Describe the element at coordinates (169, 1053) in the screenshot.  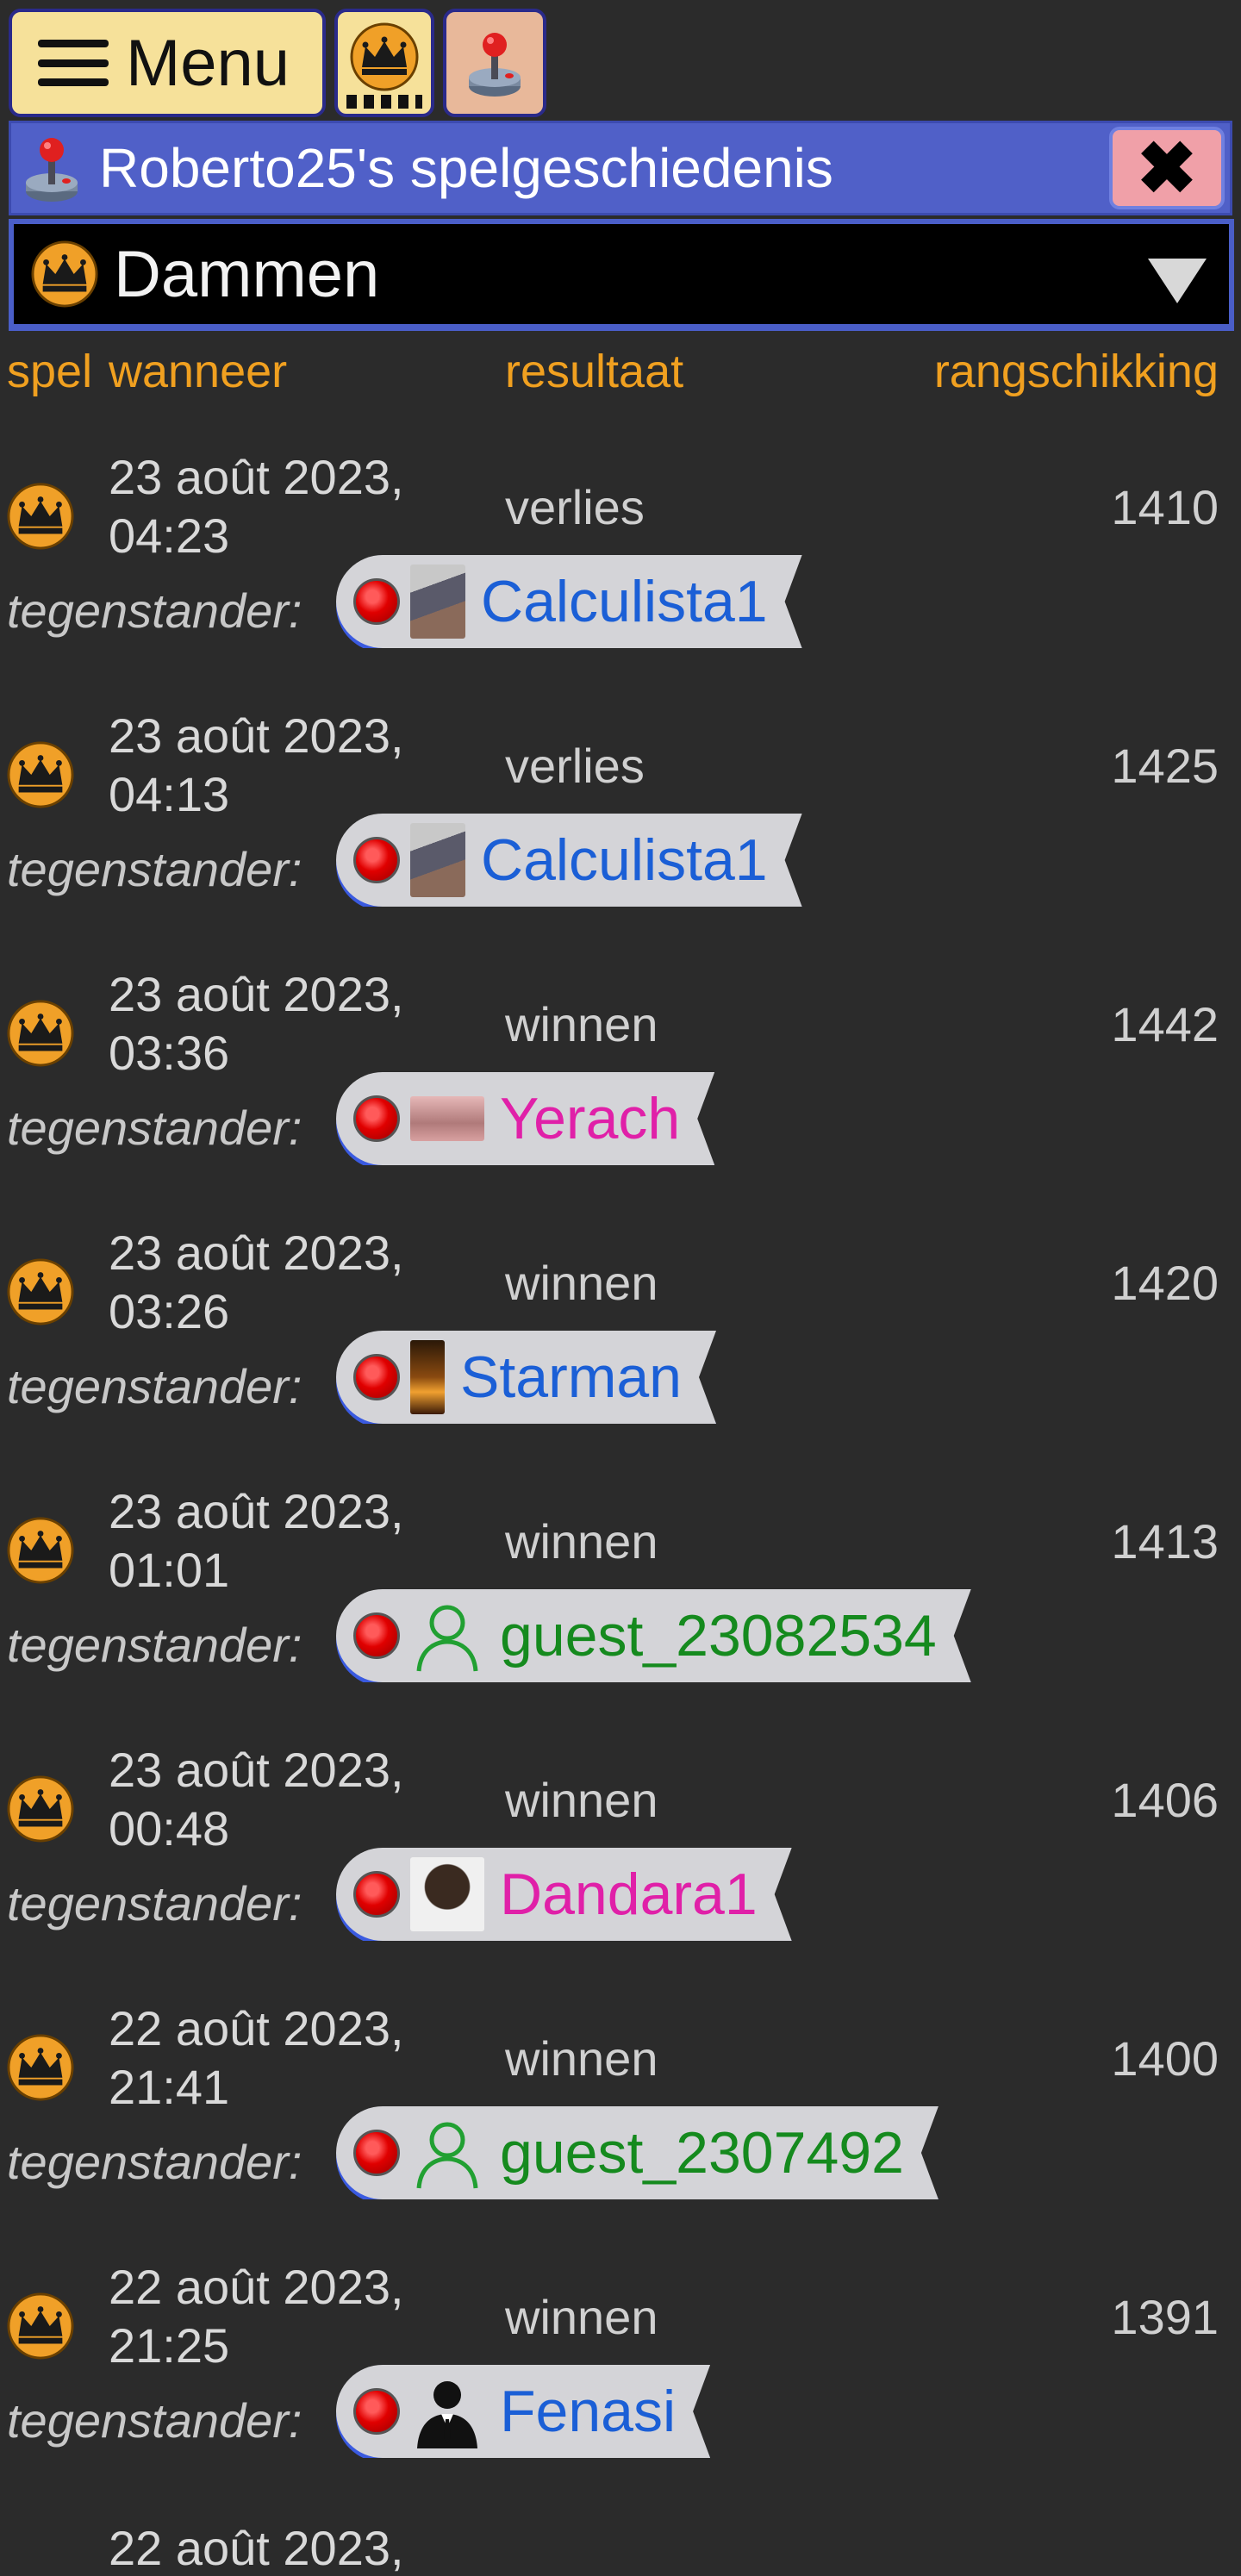
I see `game-time: 03:36` at that location.